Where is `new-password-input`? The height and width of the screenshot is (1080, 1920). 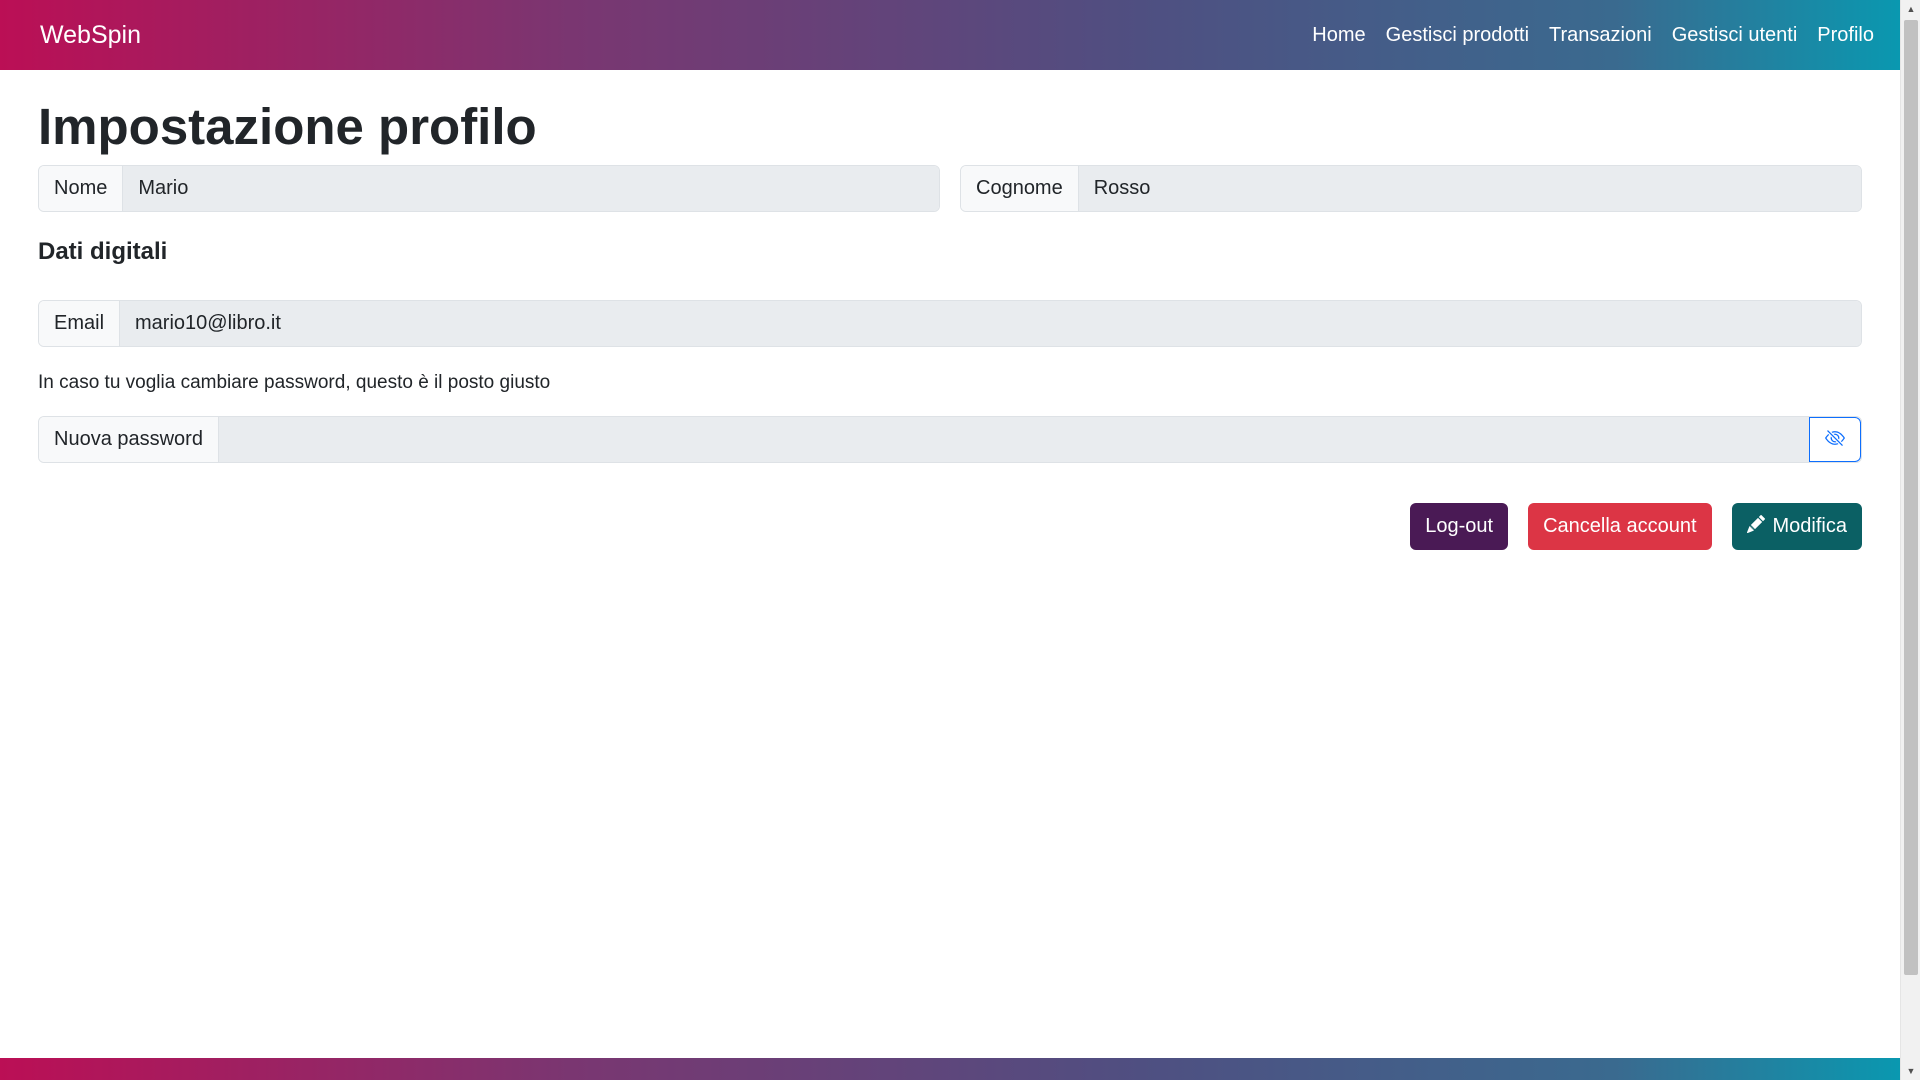
new-password-input is located at coordinates (1013, 439).